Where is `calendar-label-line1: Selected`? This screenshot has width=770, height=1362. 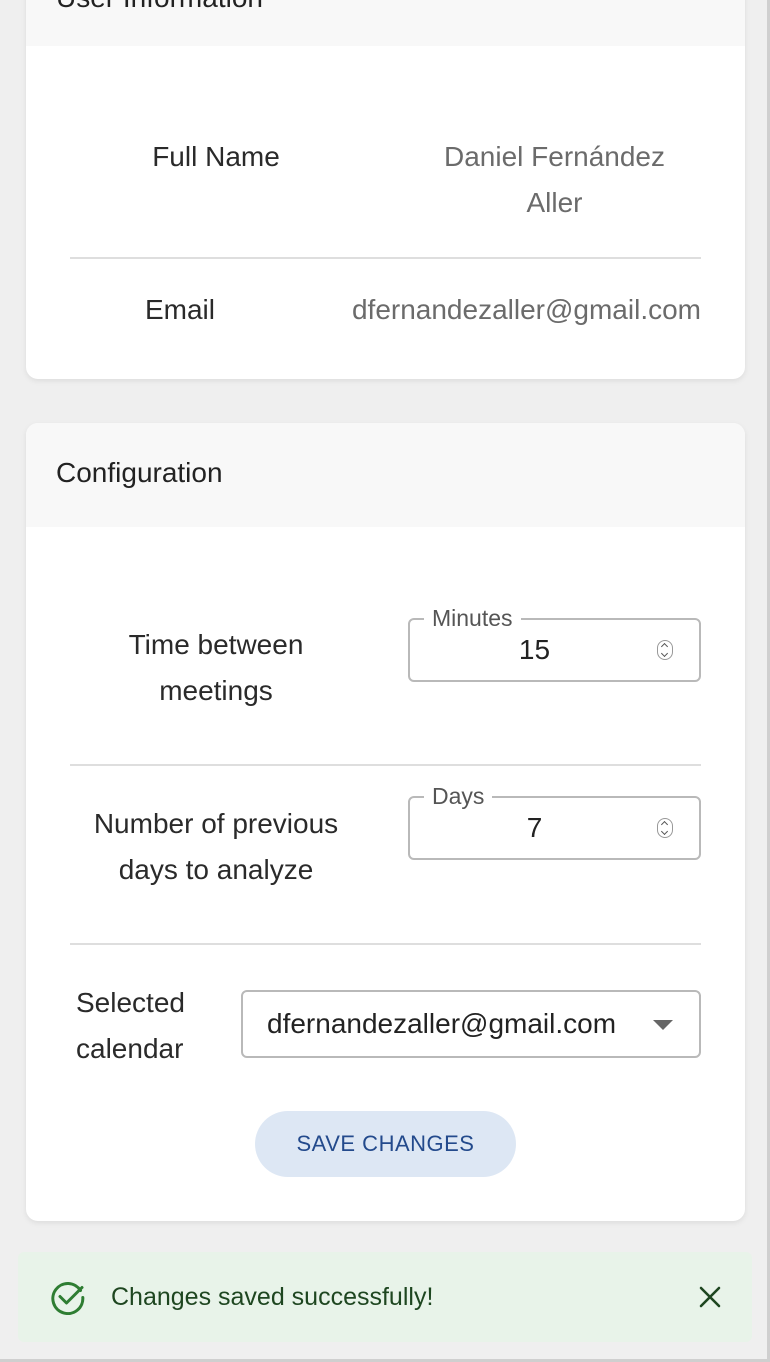
calendar-label-line1: Selected is located at coordinates (130, 1002).